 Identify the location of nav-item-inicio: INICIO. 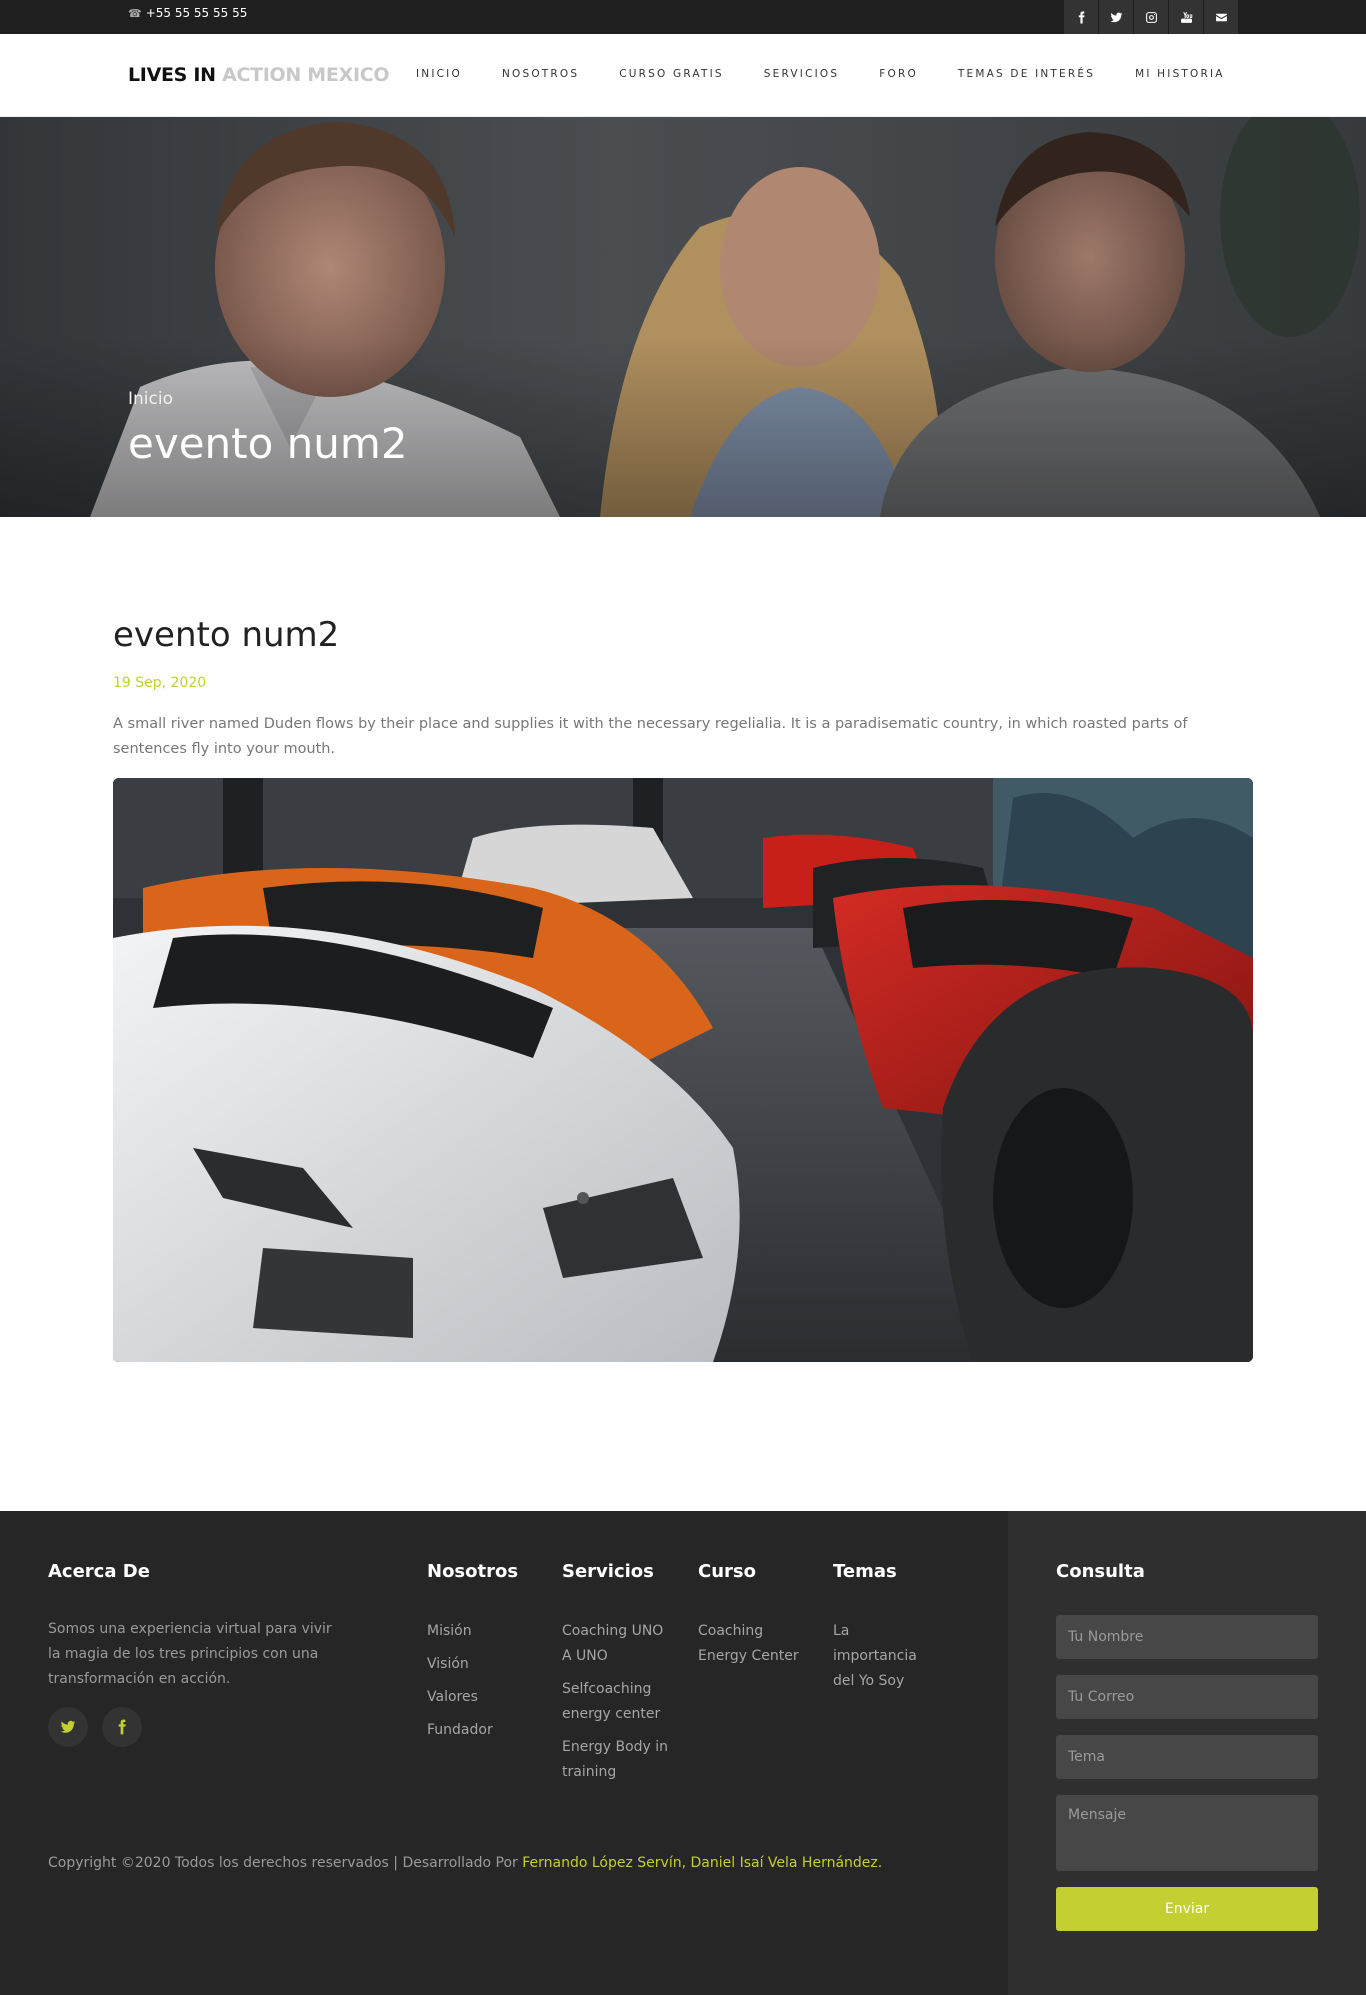
(439, 74).